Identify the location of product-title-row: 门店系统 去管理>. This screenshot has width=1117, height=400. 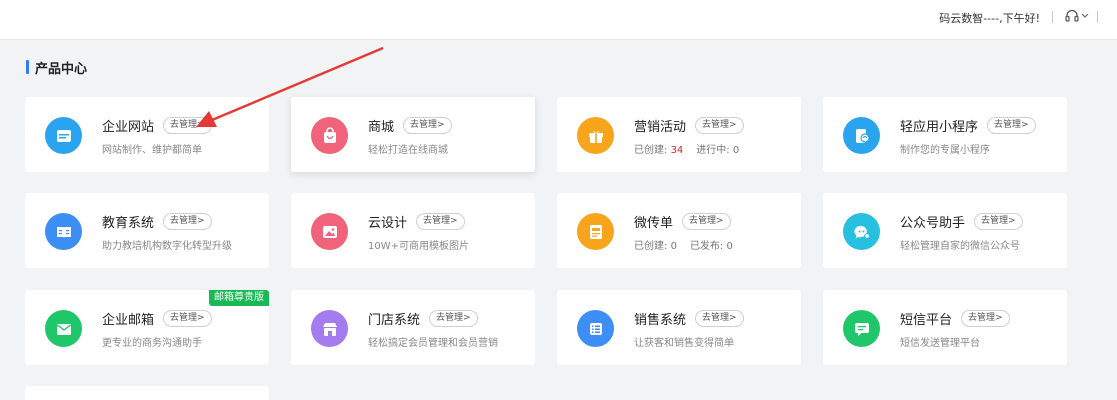
(423, 318).